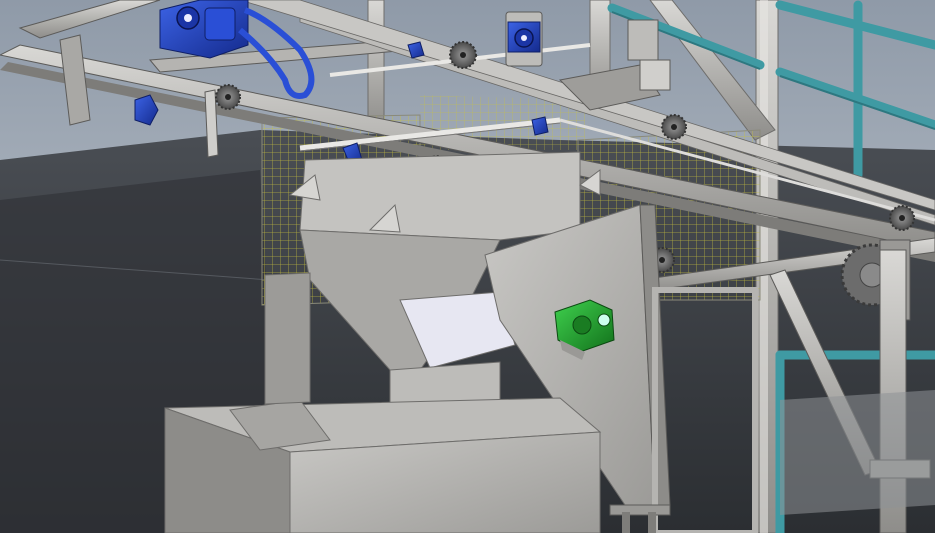 The width and height of the screenshot is (935, 533). I want to click on column-back-left, so click(376, 65).